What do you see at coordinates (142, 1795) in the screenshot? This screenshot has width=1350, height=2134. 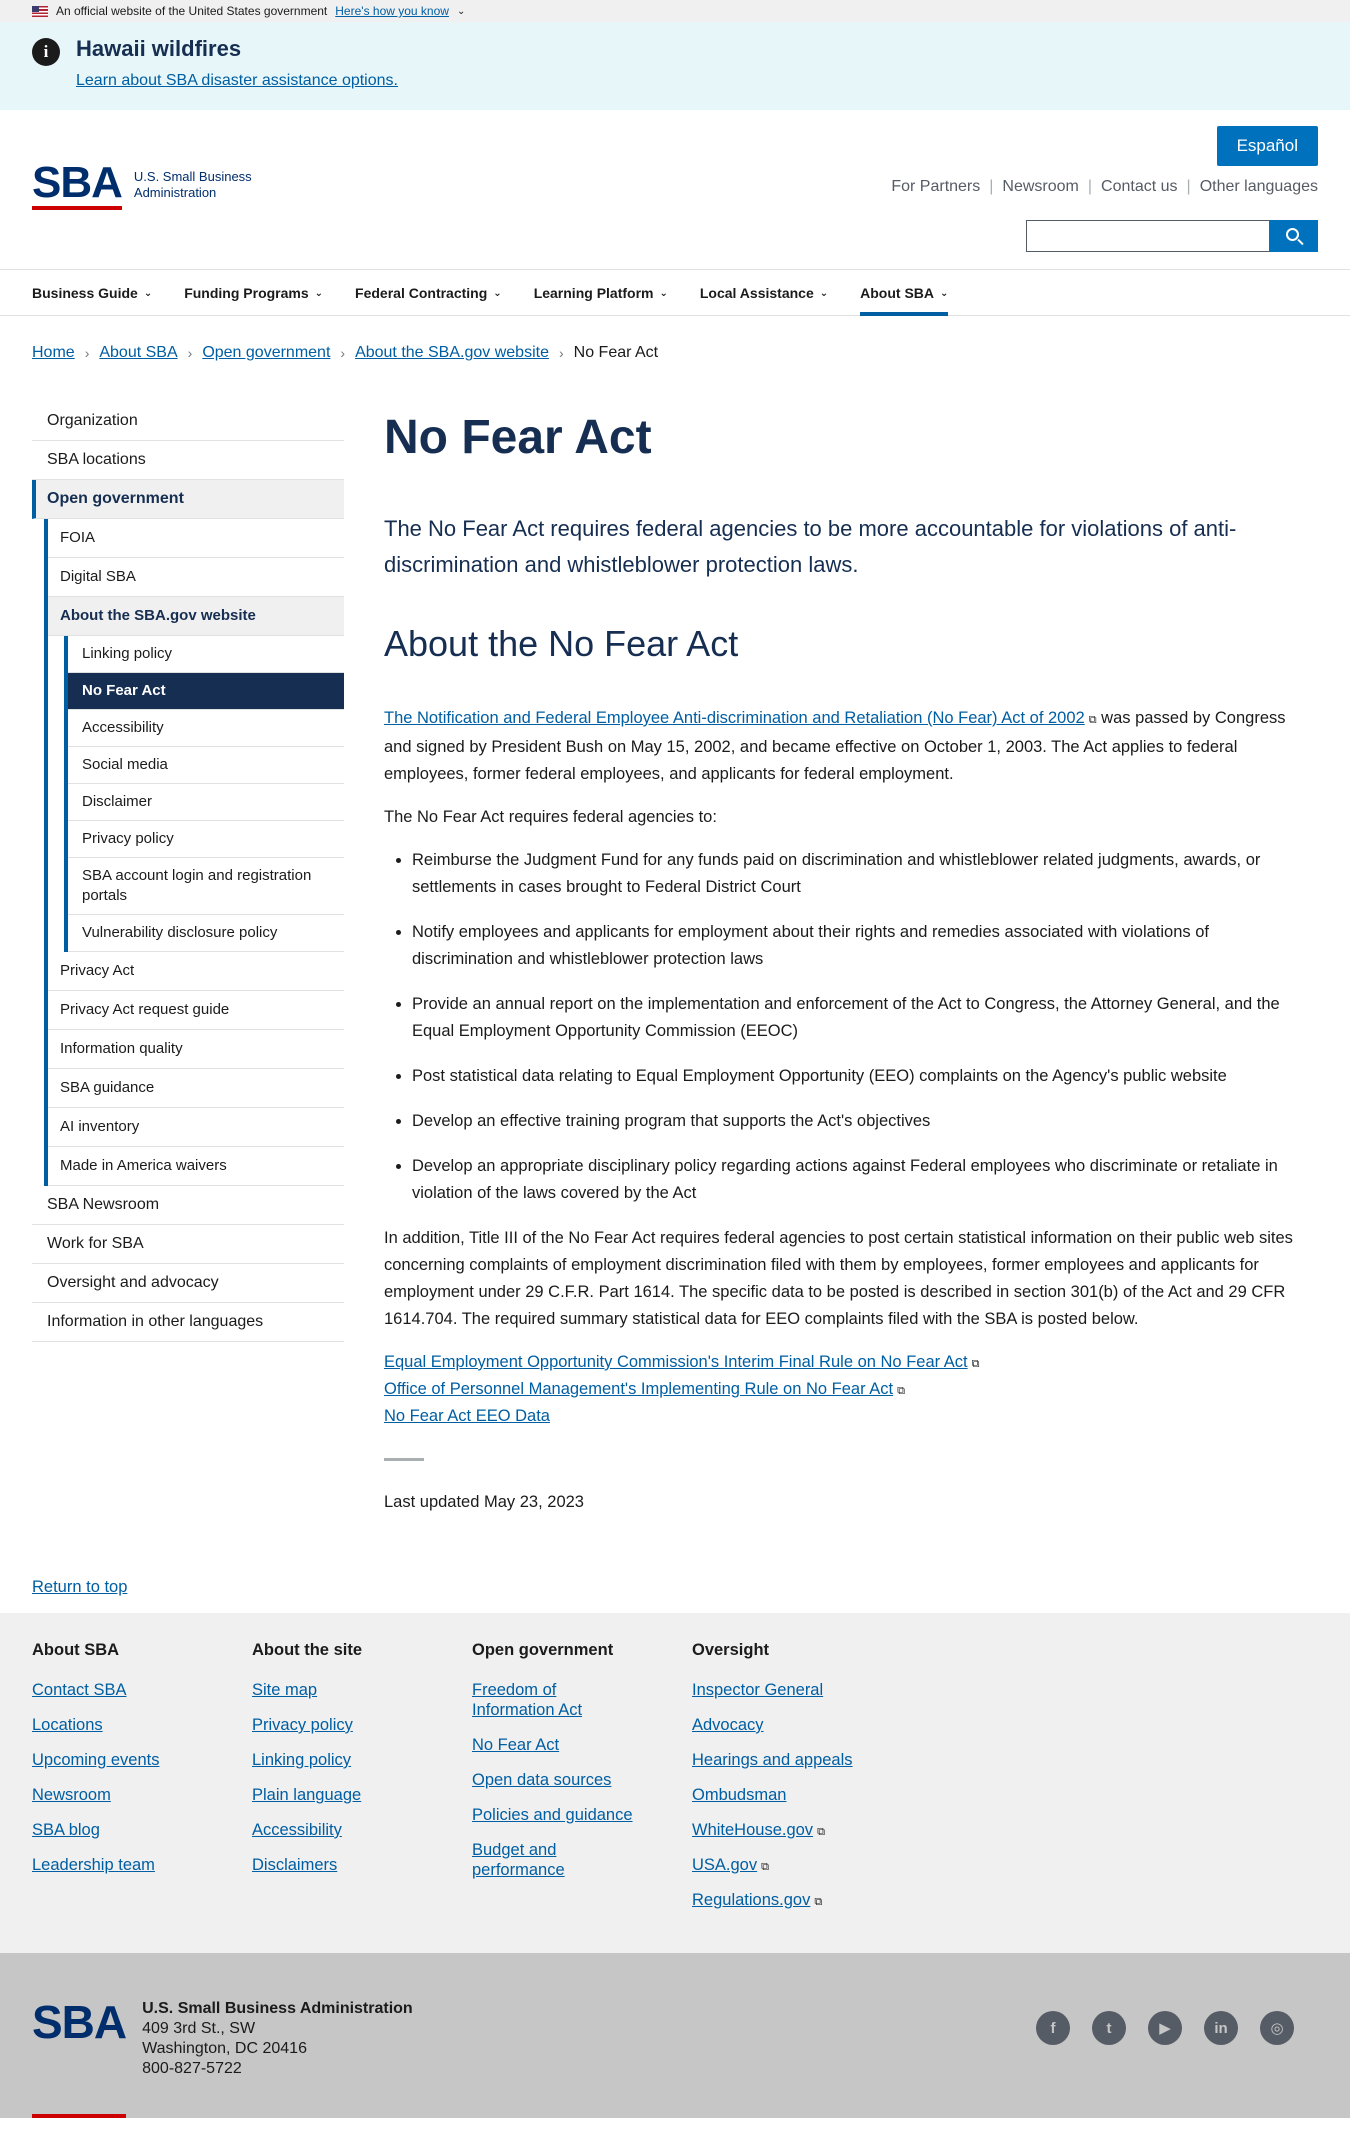 I see `footer-link: Newsroom` at bounding box center [142, 1795].